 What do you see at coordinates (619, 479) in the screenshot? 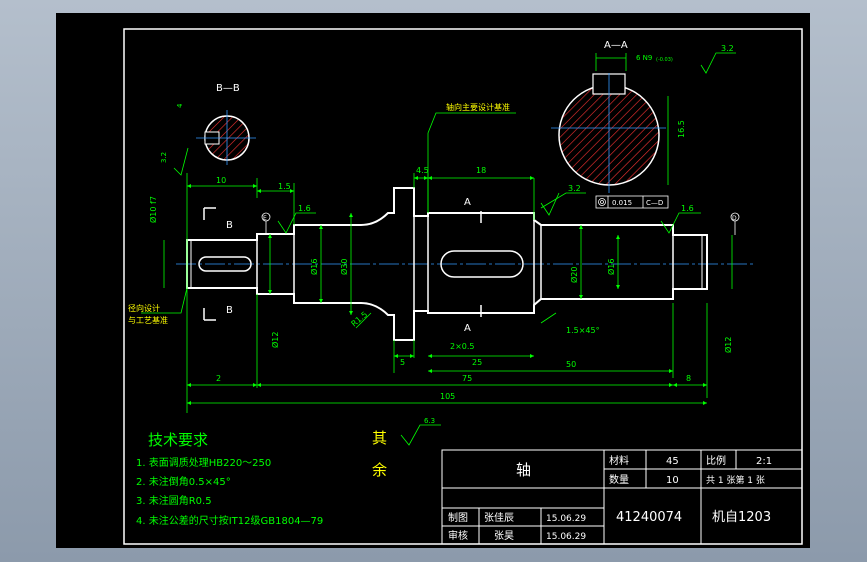
I see `quantity-label: 数量` at bounding box center [619, 479].